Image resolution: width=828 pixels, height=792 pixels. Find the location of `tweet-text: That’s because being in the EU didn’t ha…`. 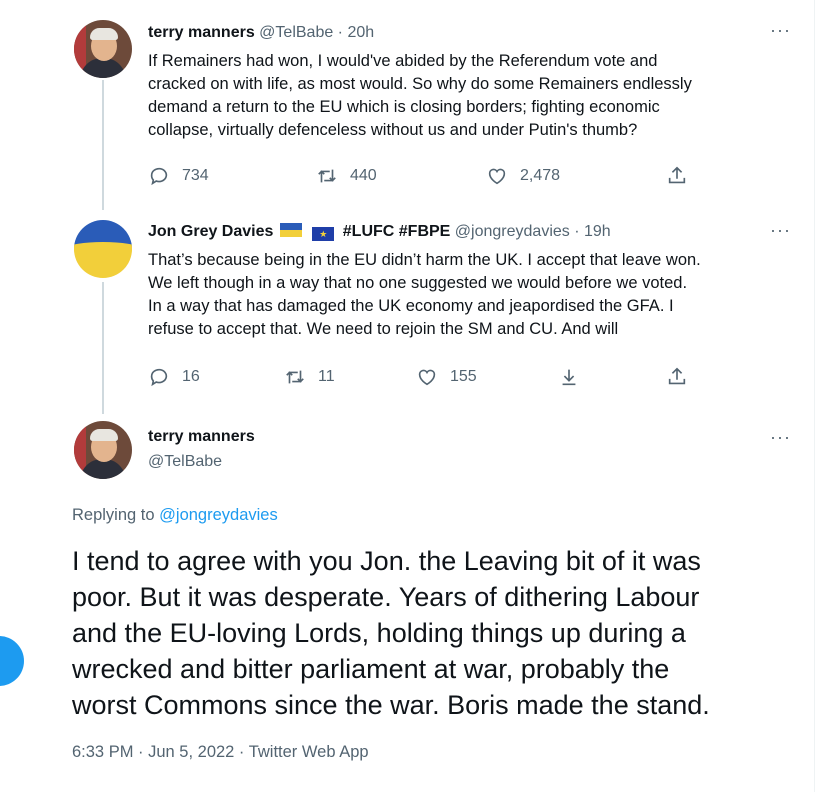

tweet-text: That’s because being in the EU didn’t ha… is located at coordinates (424, 294).